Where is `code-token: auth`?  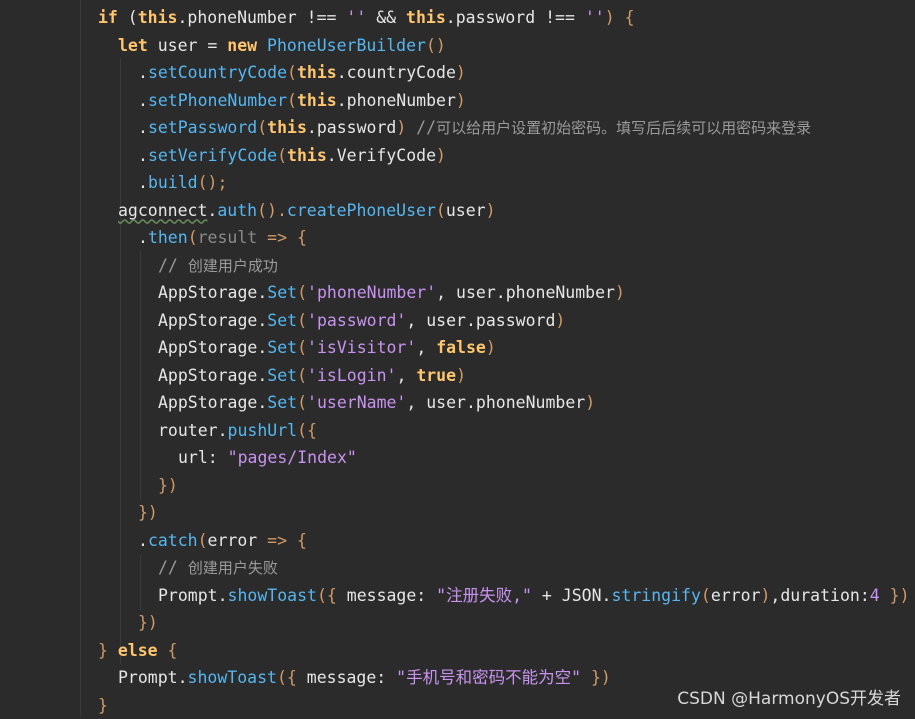 code-token: auth is located at coordinates (237, 210).